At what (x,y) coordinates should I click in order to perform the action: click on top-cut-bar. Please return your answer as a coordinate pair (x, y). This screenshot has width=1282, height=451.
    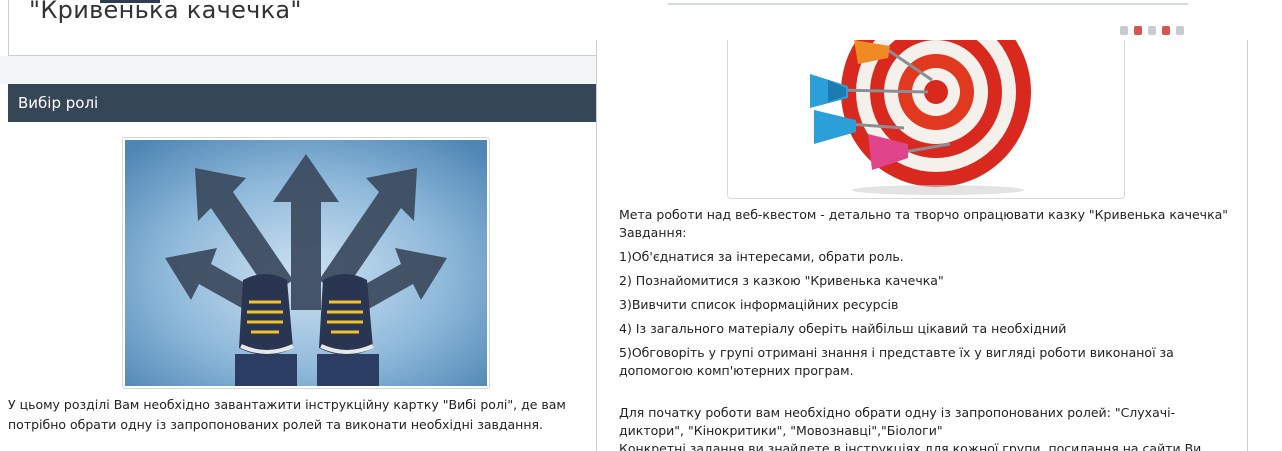
    Looking at the image, I should click on (130, 1).